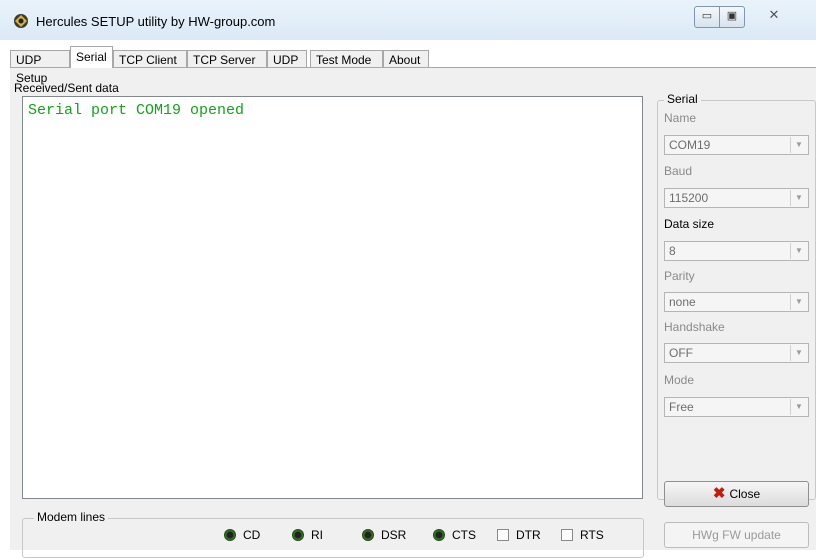 Image resolution: width=816 pixels, height=558 pixels. What do you see at coordinates (678, 171) in the screenshot?
I see `baud-label: Baud` at bounding box center [678, 171].